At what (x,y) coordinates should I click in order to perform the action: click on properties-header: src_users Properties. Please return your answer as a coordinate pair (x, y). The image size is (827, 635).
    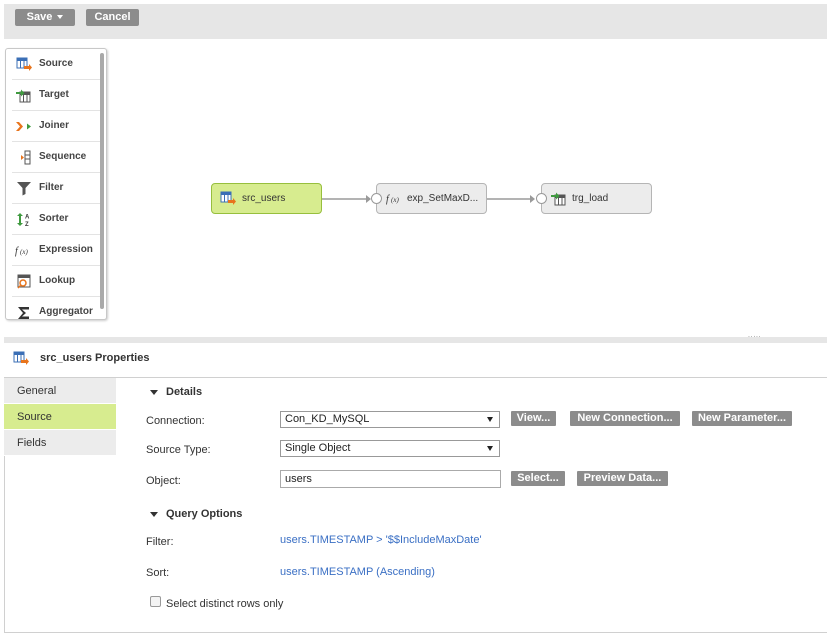
    Looking at the image, I should click on (81, 358).